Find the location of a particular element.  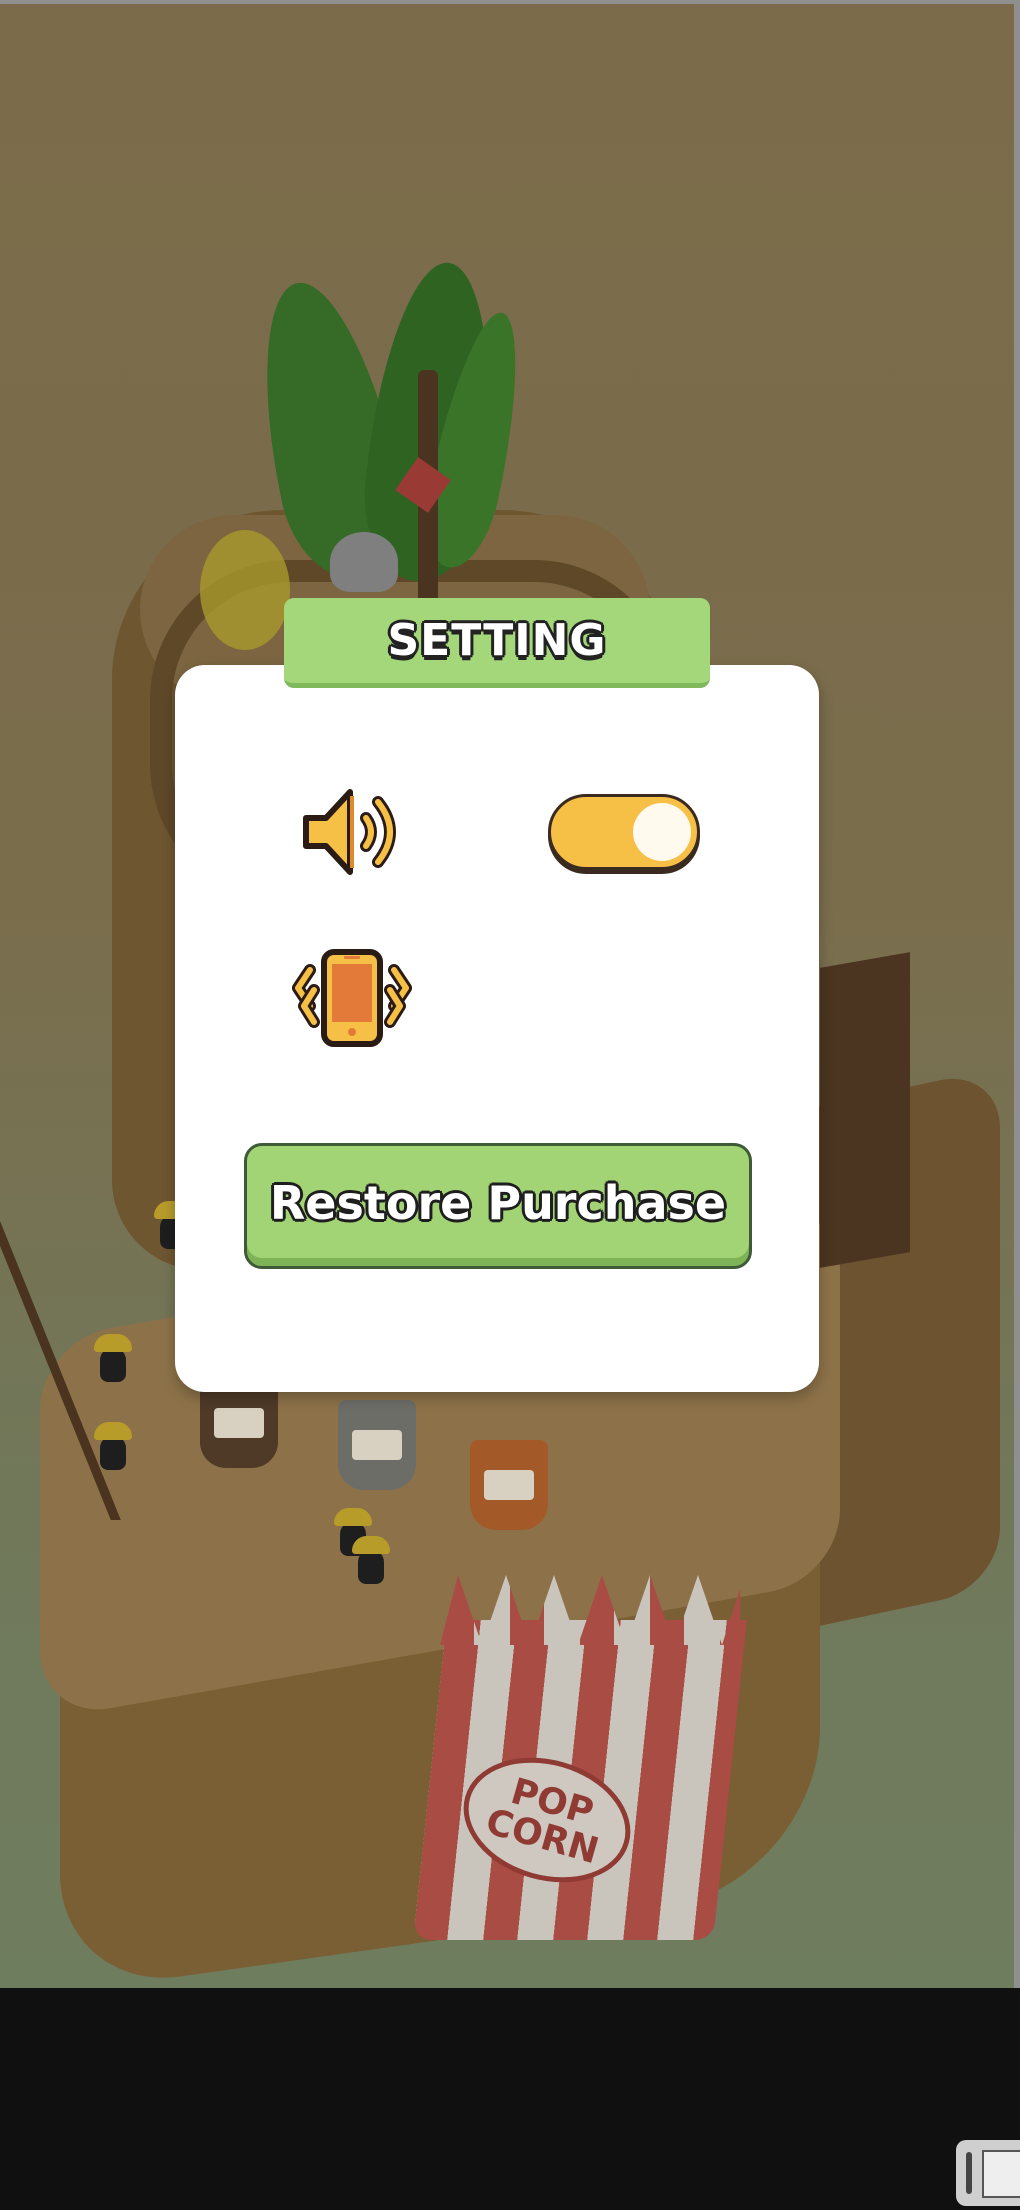

grey-rock is located at coordinates (364, 562).